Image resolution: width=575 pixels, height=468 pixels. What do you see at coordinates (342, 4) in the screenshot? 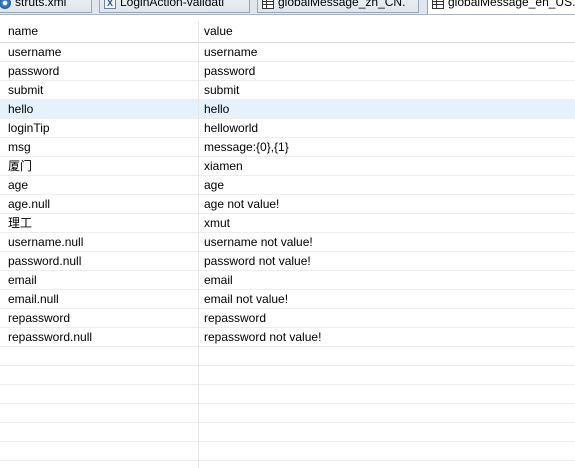
I see `tab-label: globalMessage_zh_CN.` at bounding box center [342, 4].